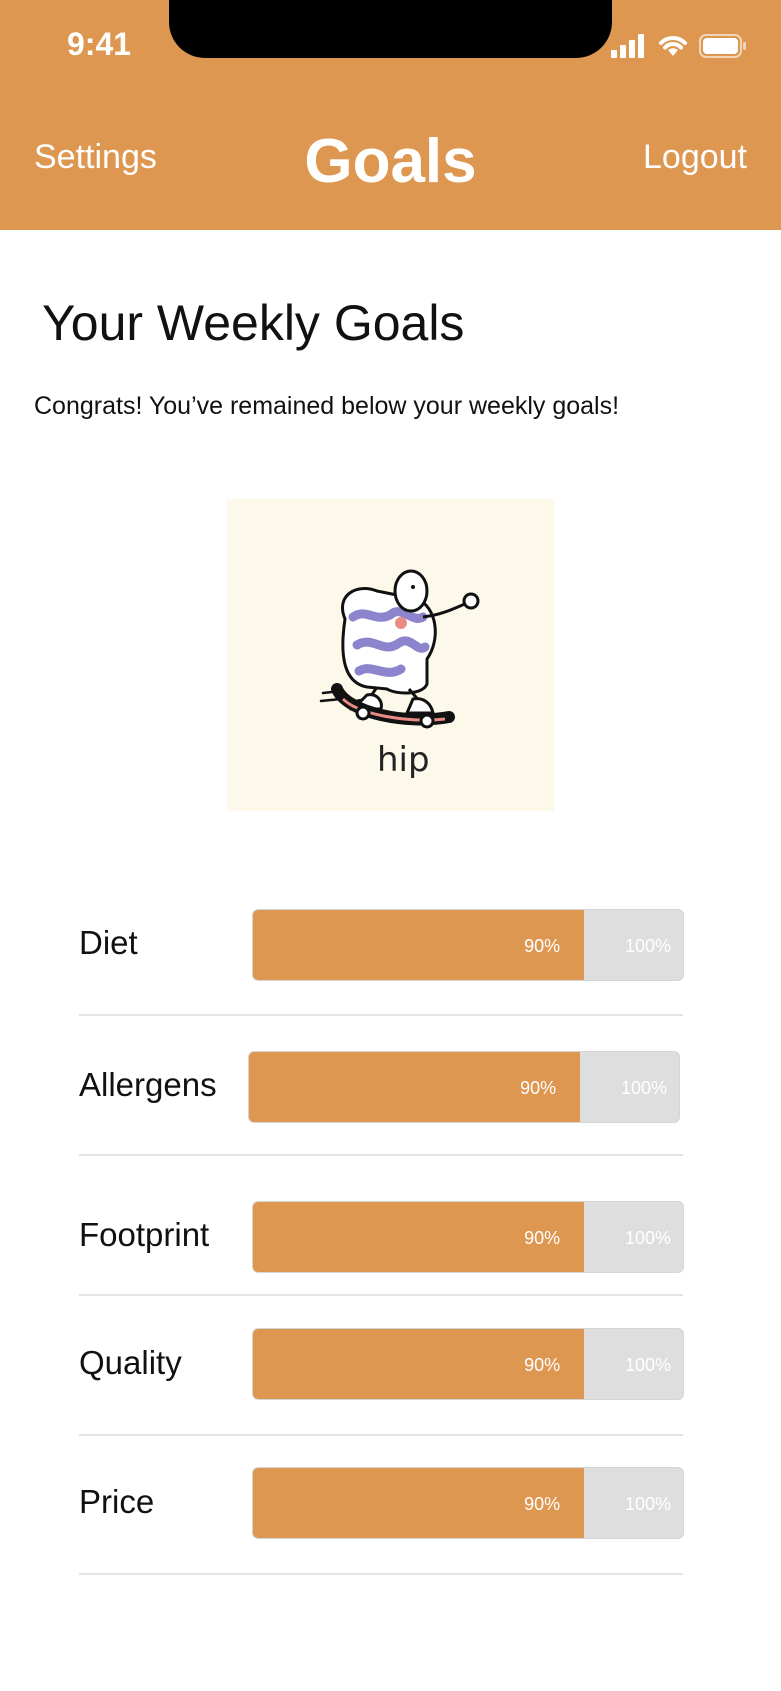  What do you see at coordinates (253, 323) in the screenshot?
I see `section-title: Your Weekly Goals` at bounding box center [253, 323].